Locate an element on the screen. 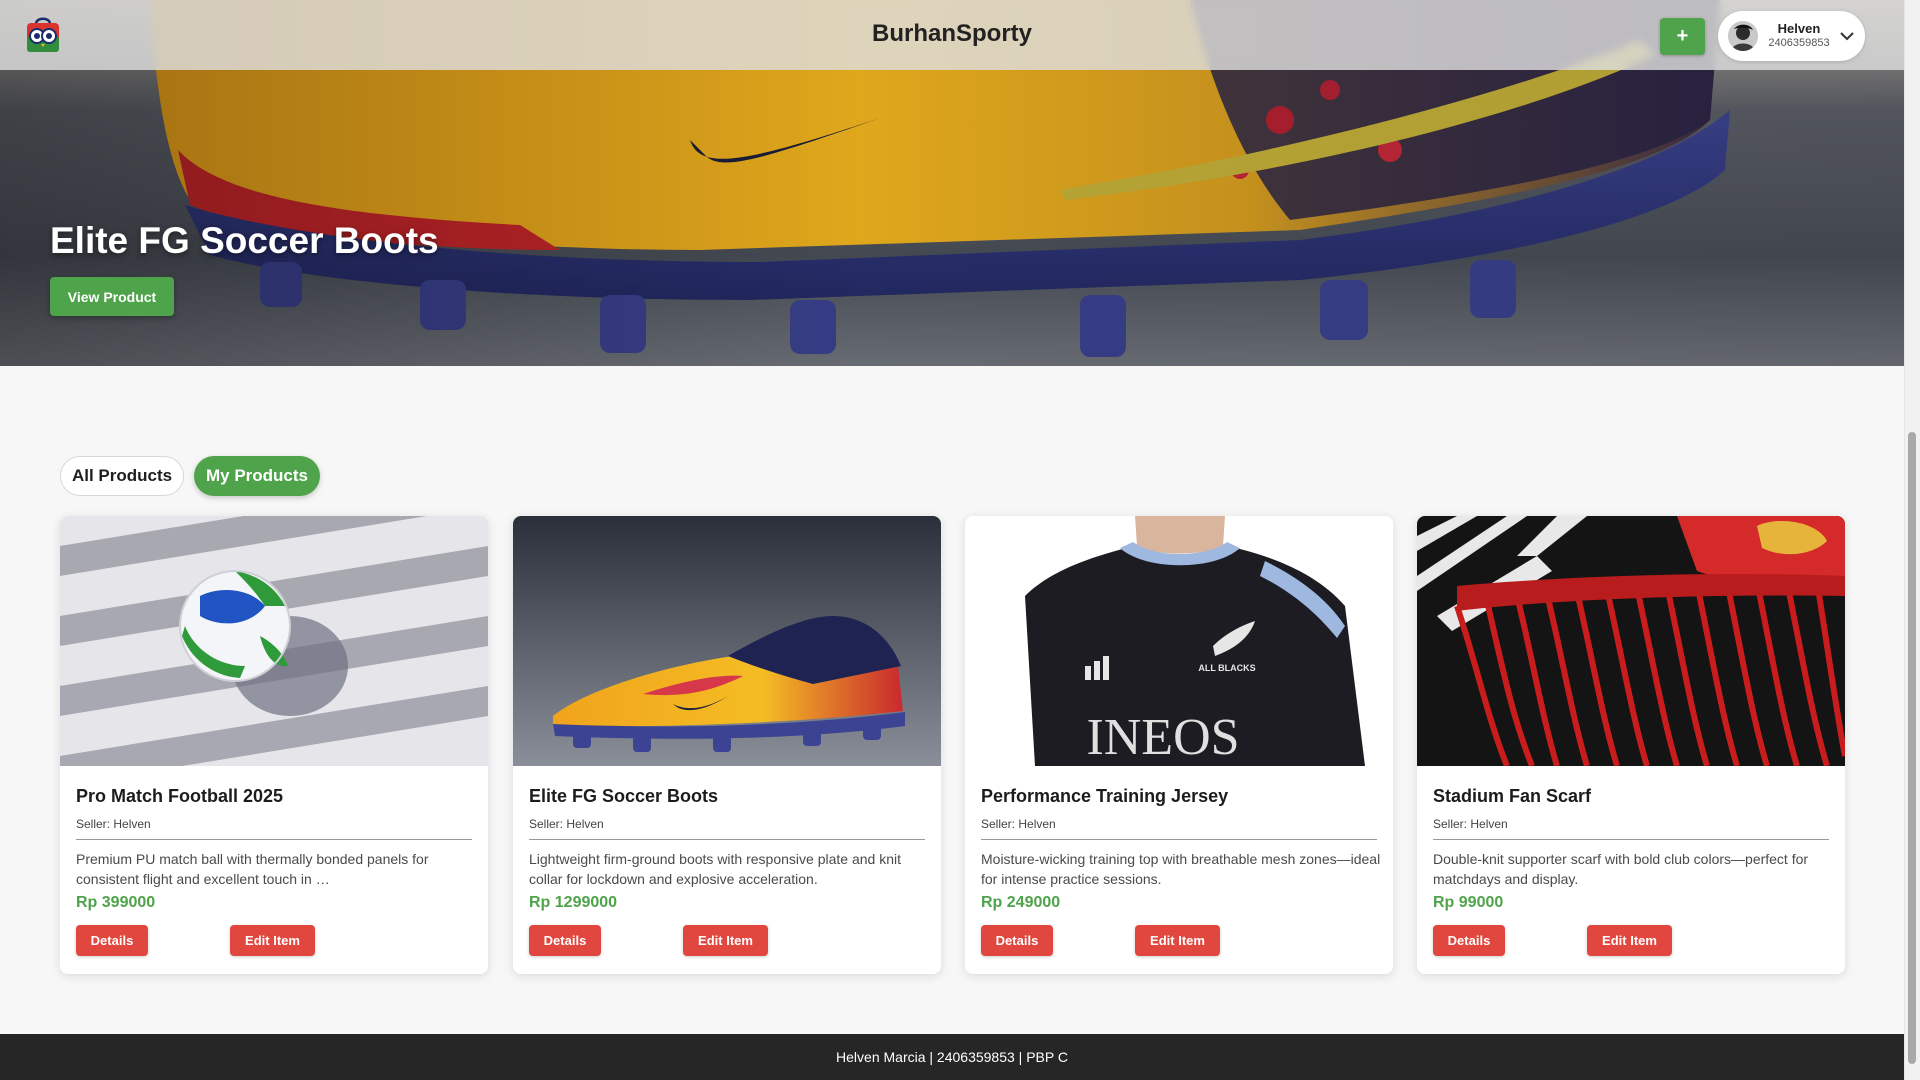  chevron-down-icon is located at coordinates (1847, 36).